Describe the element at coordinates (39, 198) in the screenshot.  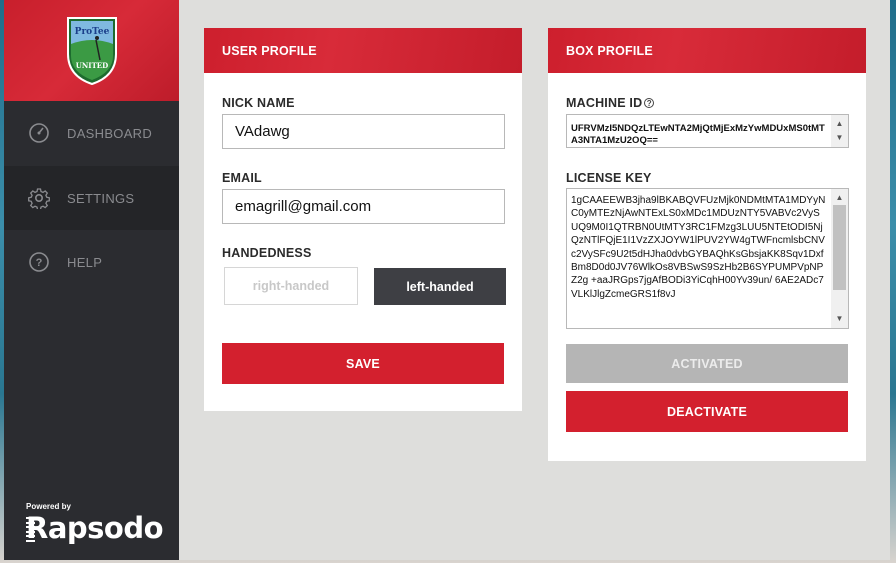
I see `gear-icon` at that location.